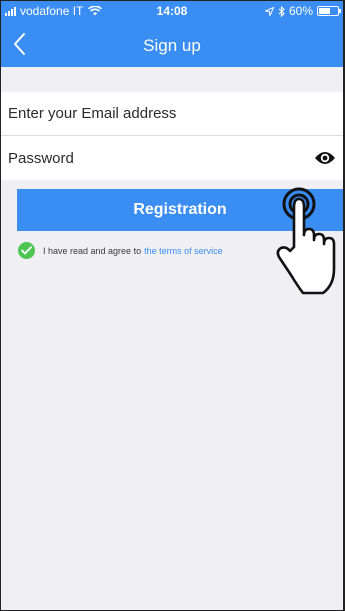 This screenshot has width=345, height=611. What do you see at coordinates (158, 113) in the screenshot?
I see `email-field` at bounding box center [158, 113].